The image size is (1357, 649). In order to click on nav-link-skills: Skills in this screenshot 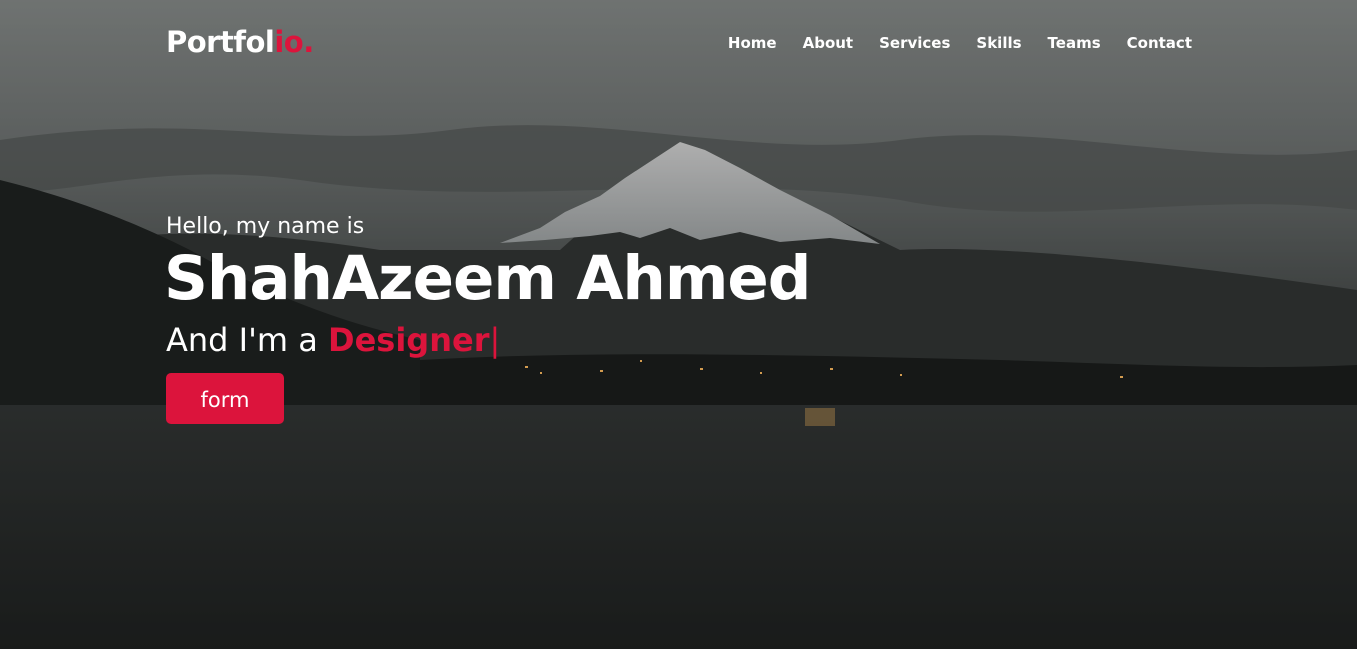, I will do `click(998, 43)`.